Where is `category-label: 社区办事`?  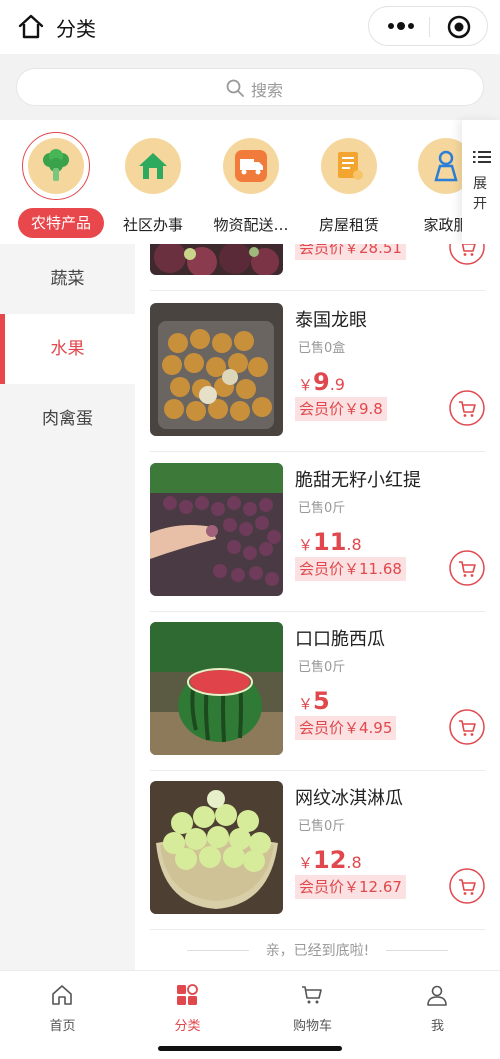
category-label: 社区办事 is located at coordinates (152, 225).